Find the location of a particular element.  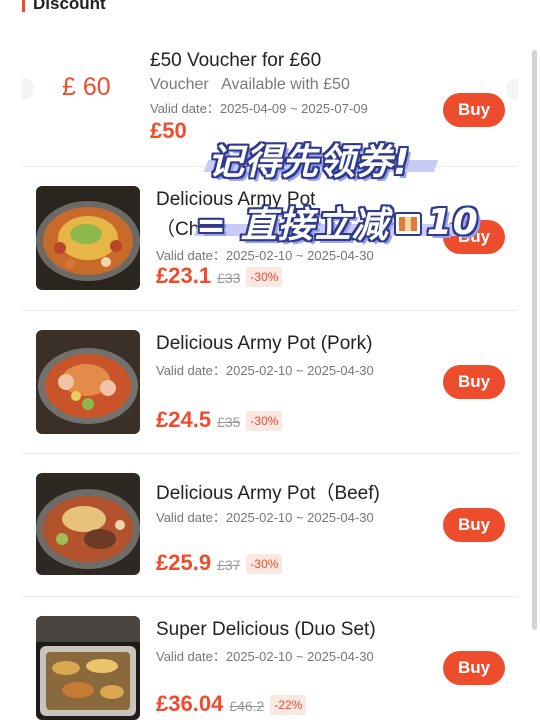

product-price-row: £25.9 £37 -30% is located at coordinates (219, 563).